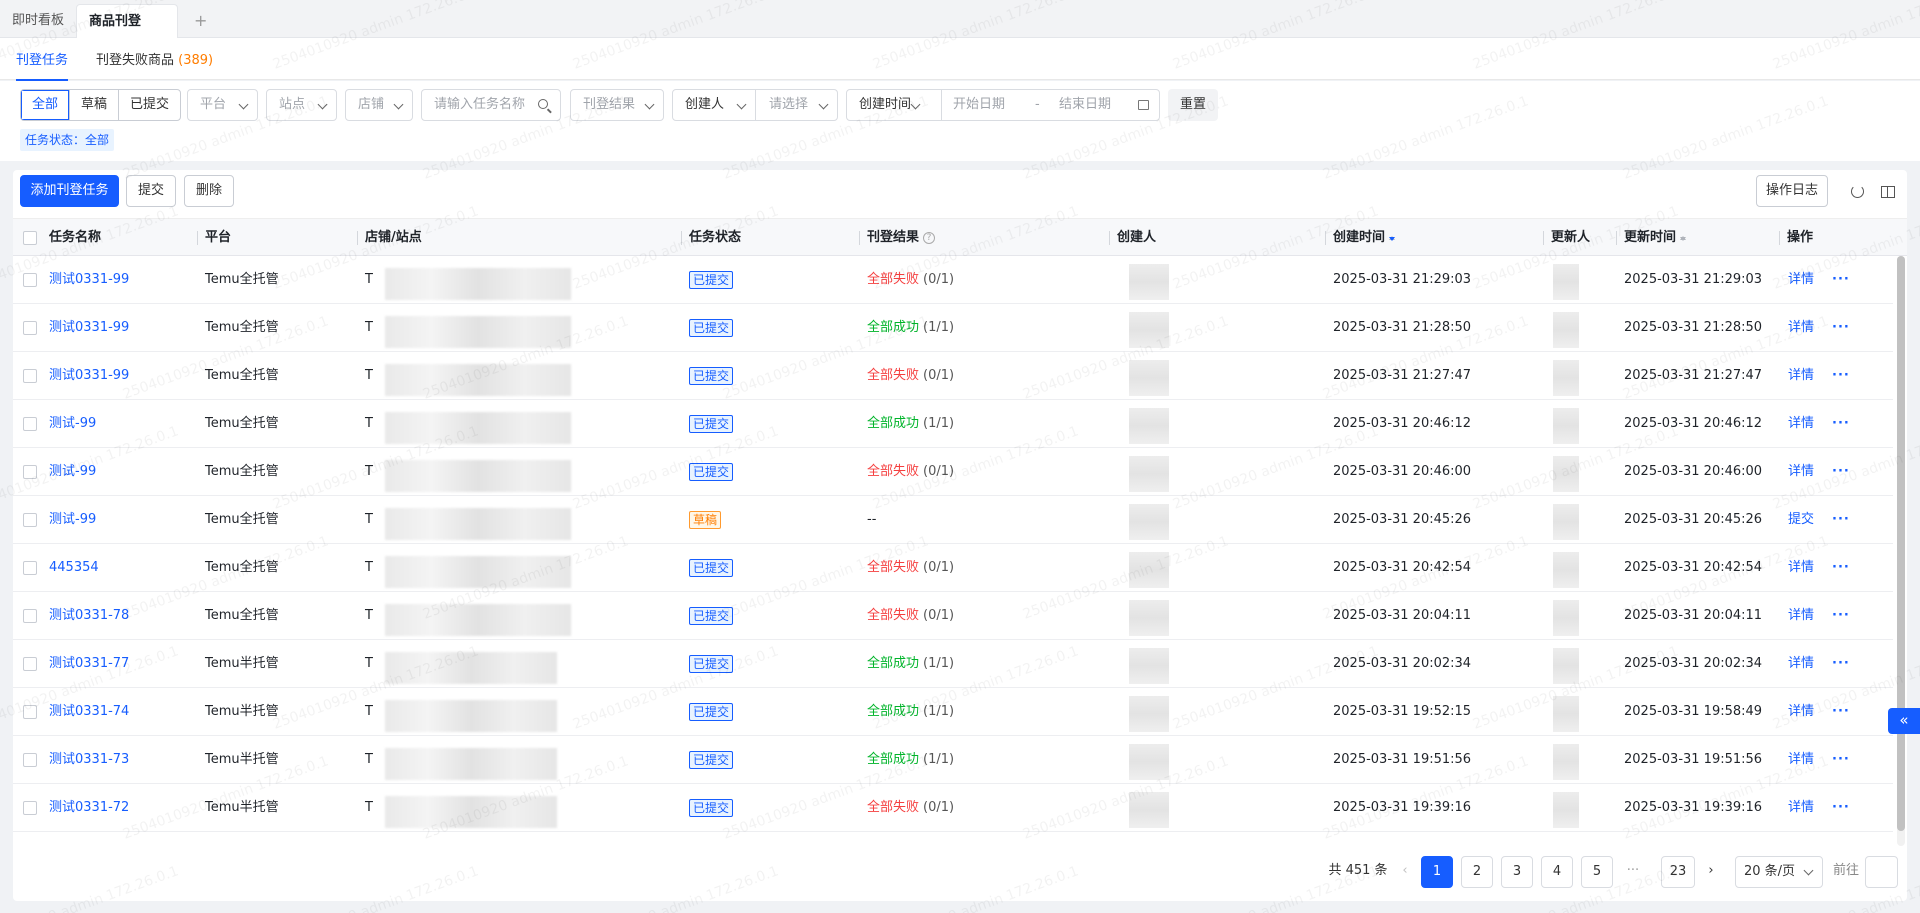  I want to click on segment-draft: 草稿, so click(93, 105).